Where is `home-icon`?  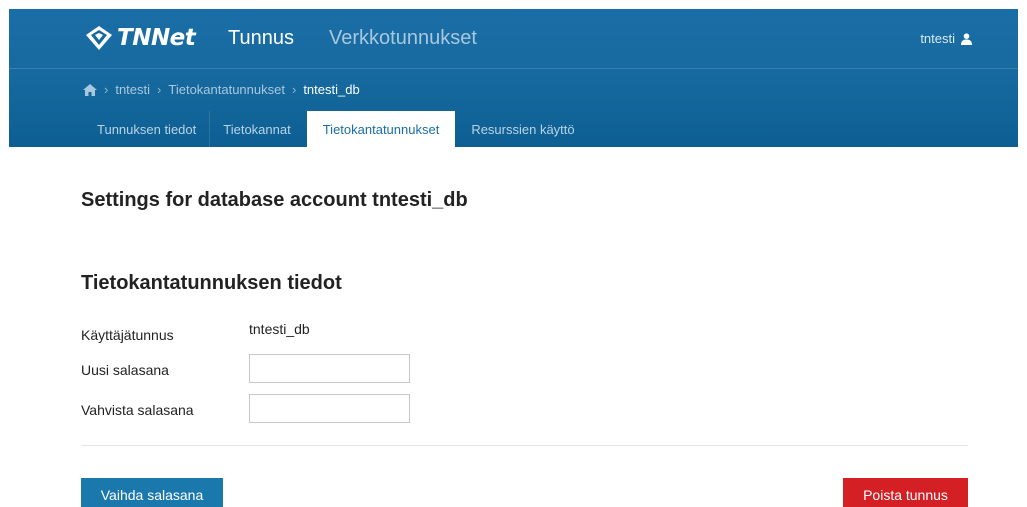
home-icon is located at coordinates (90, 89).